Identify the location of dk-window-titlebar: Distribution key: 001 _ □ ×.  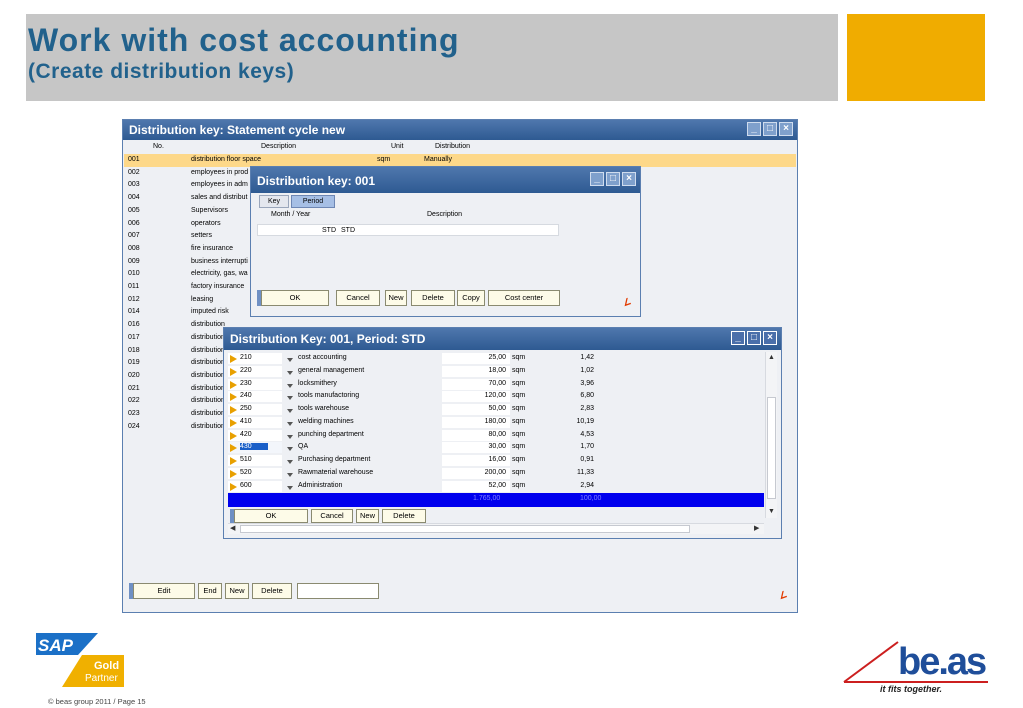
(445, 180).